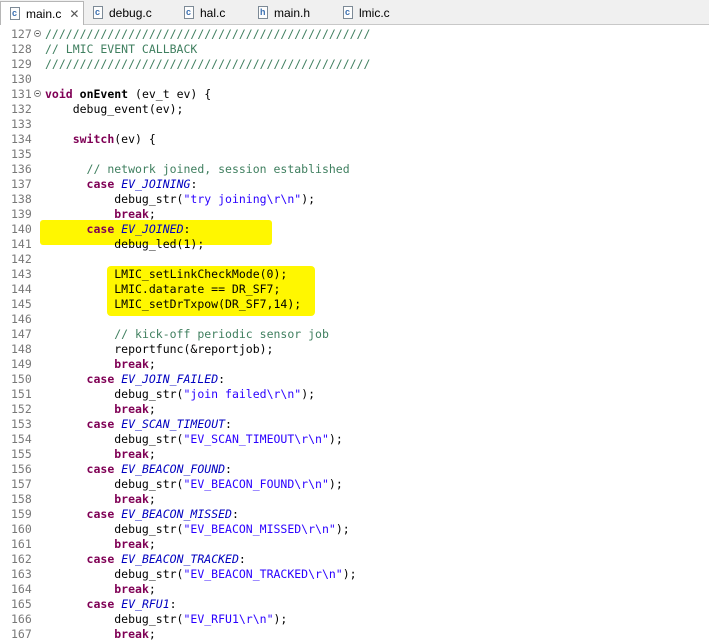  What do you see at coordinates (354, 289) in the screenshot?
I see `code-line: 144 LMIC.datarate == DR_SF7;` at bounding box center [354, 289].